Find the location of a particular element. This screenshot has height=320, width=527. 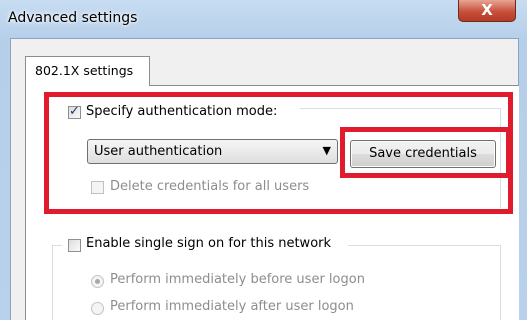

sso-after-logon-radio is located at coordinates (97, 308).